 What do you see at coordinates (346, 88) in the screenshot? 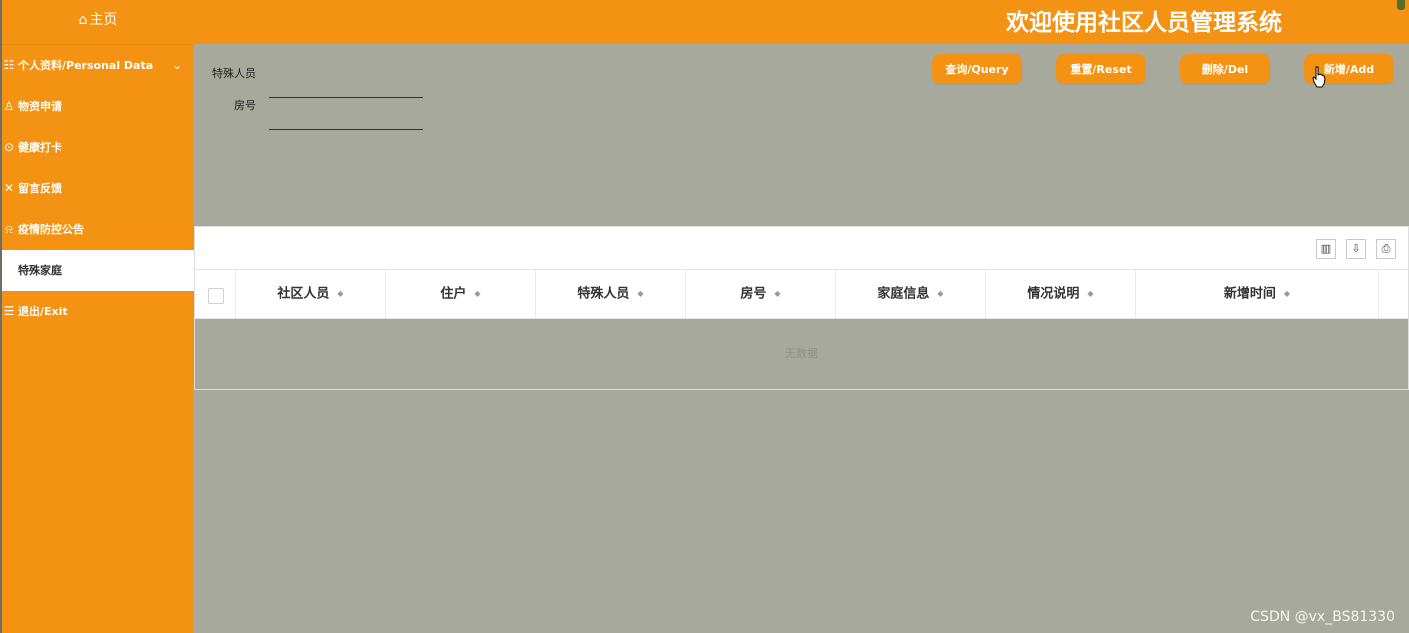
I see `special-person-input` at bounding box center [346, 88].